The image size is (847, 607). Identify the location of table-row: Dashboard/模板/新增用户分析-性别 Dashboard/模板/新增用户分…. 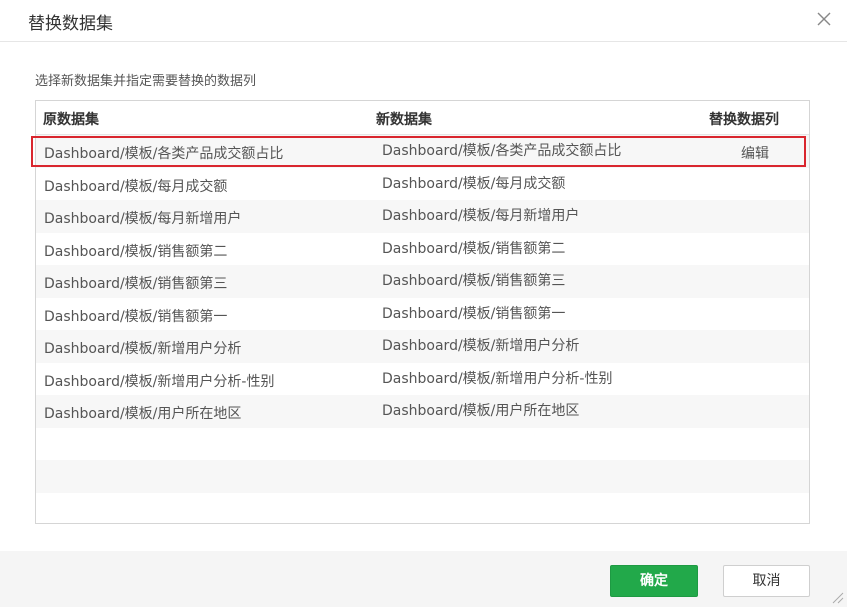
(422, 378).